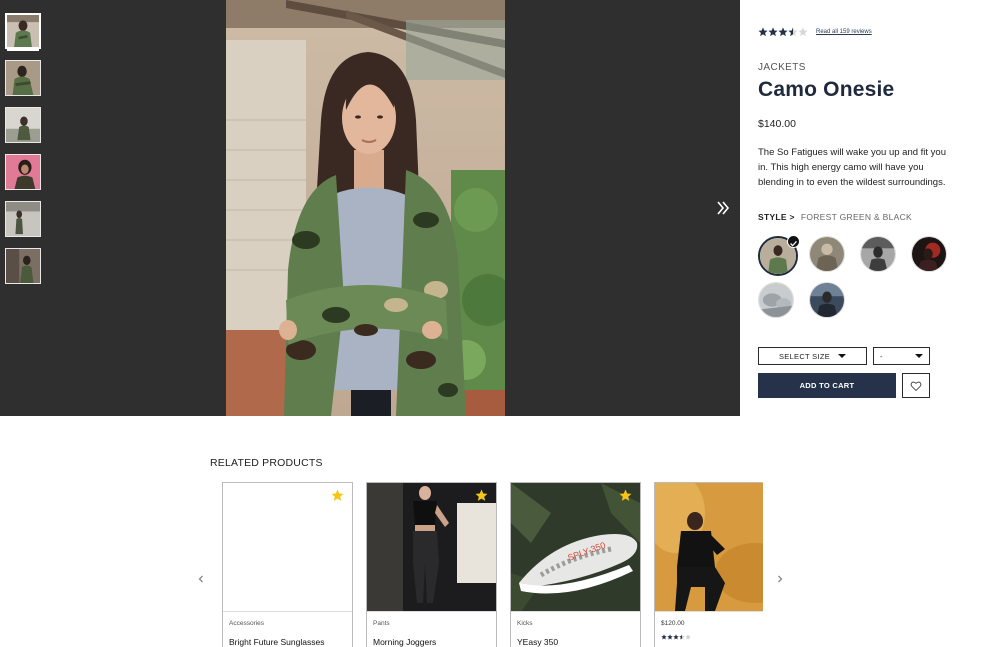 The width and height of the screenshot is (990, 647). I want to click on product-category: Accessories, so click(247, 623).